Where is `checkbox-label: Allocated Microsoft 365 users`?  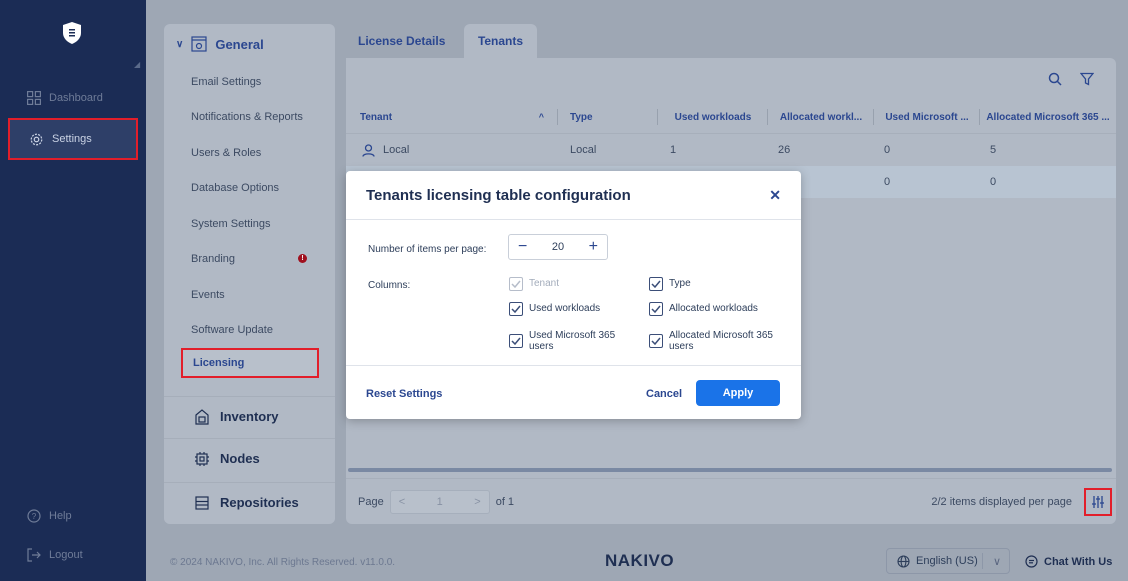 checkbox-label: Allocated Microsoft 365 users is located at coordinates (721, 341).